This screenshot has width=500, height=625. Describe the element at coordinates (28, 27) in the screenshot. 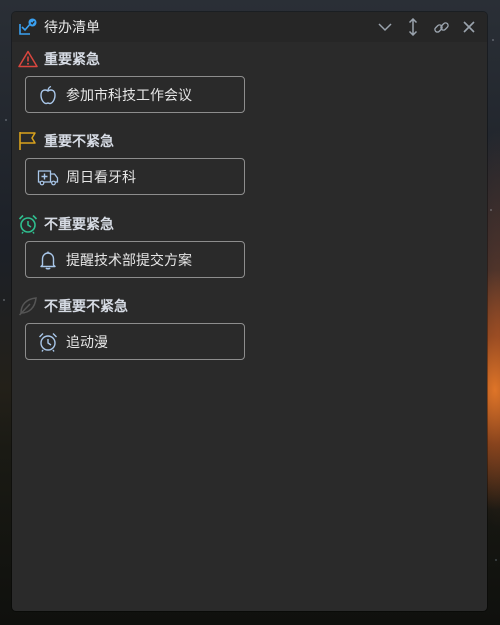

I see `todo-app-icon` at that location.